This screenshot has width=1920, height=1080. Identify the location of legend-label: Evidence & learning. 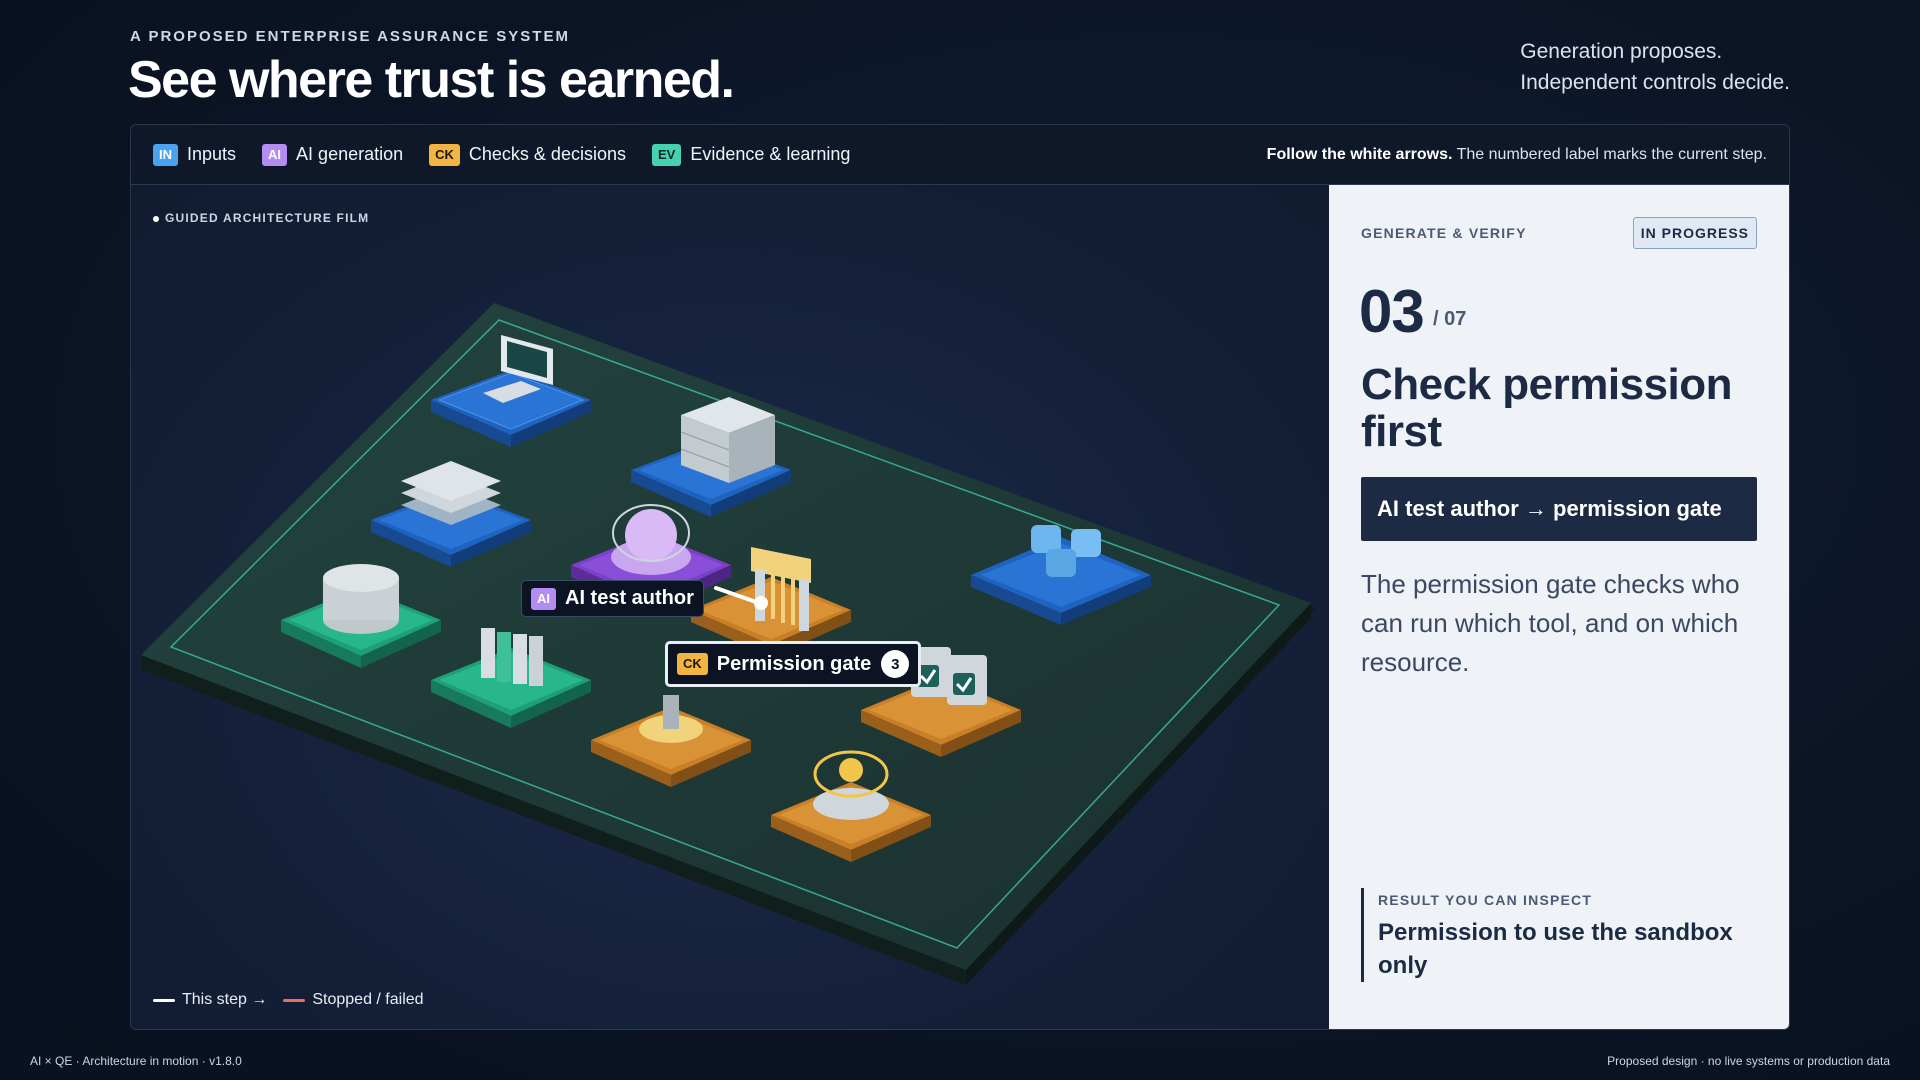
(770, 154).